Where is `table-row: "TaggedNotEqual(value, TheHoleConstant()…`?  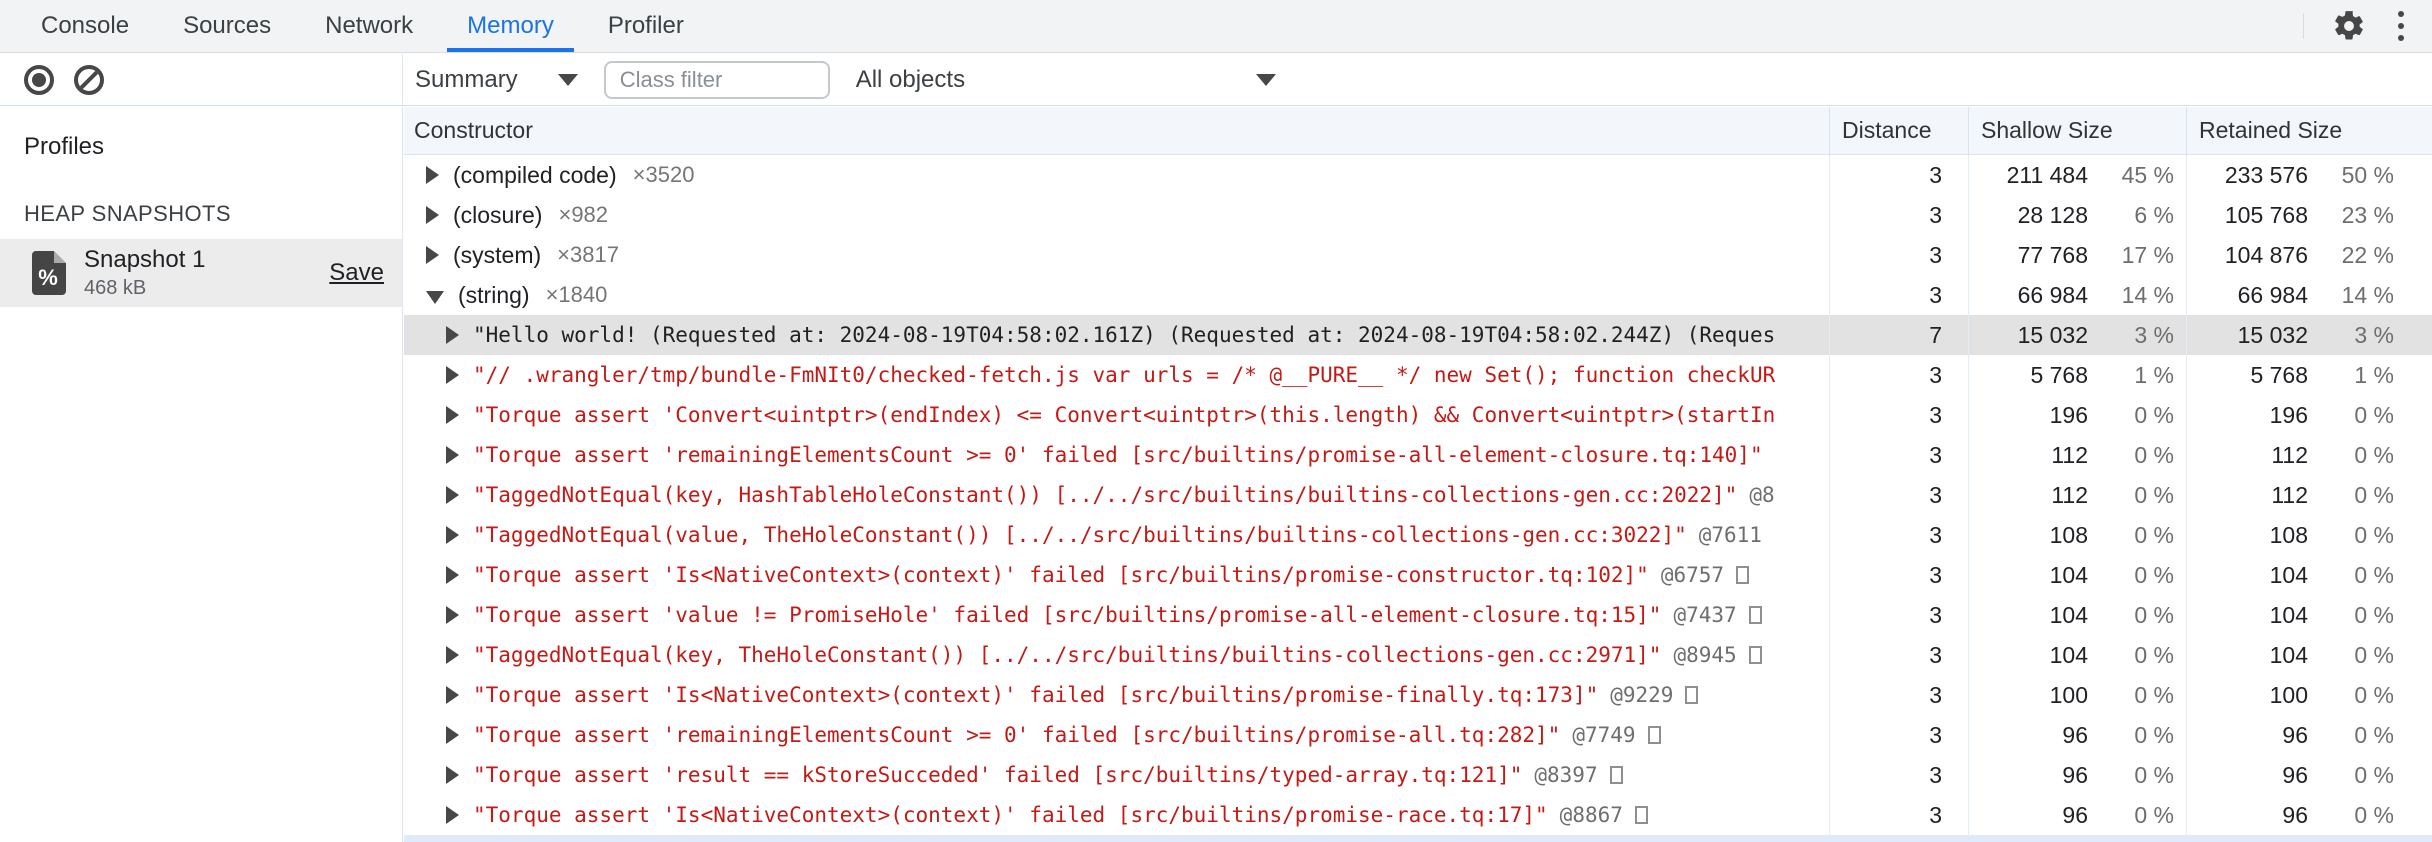 table-row: "TaggedNotEqual(value, TheHoleConstant()… is located at coordinates (1418, 535).